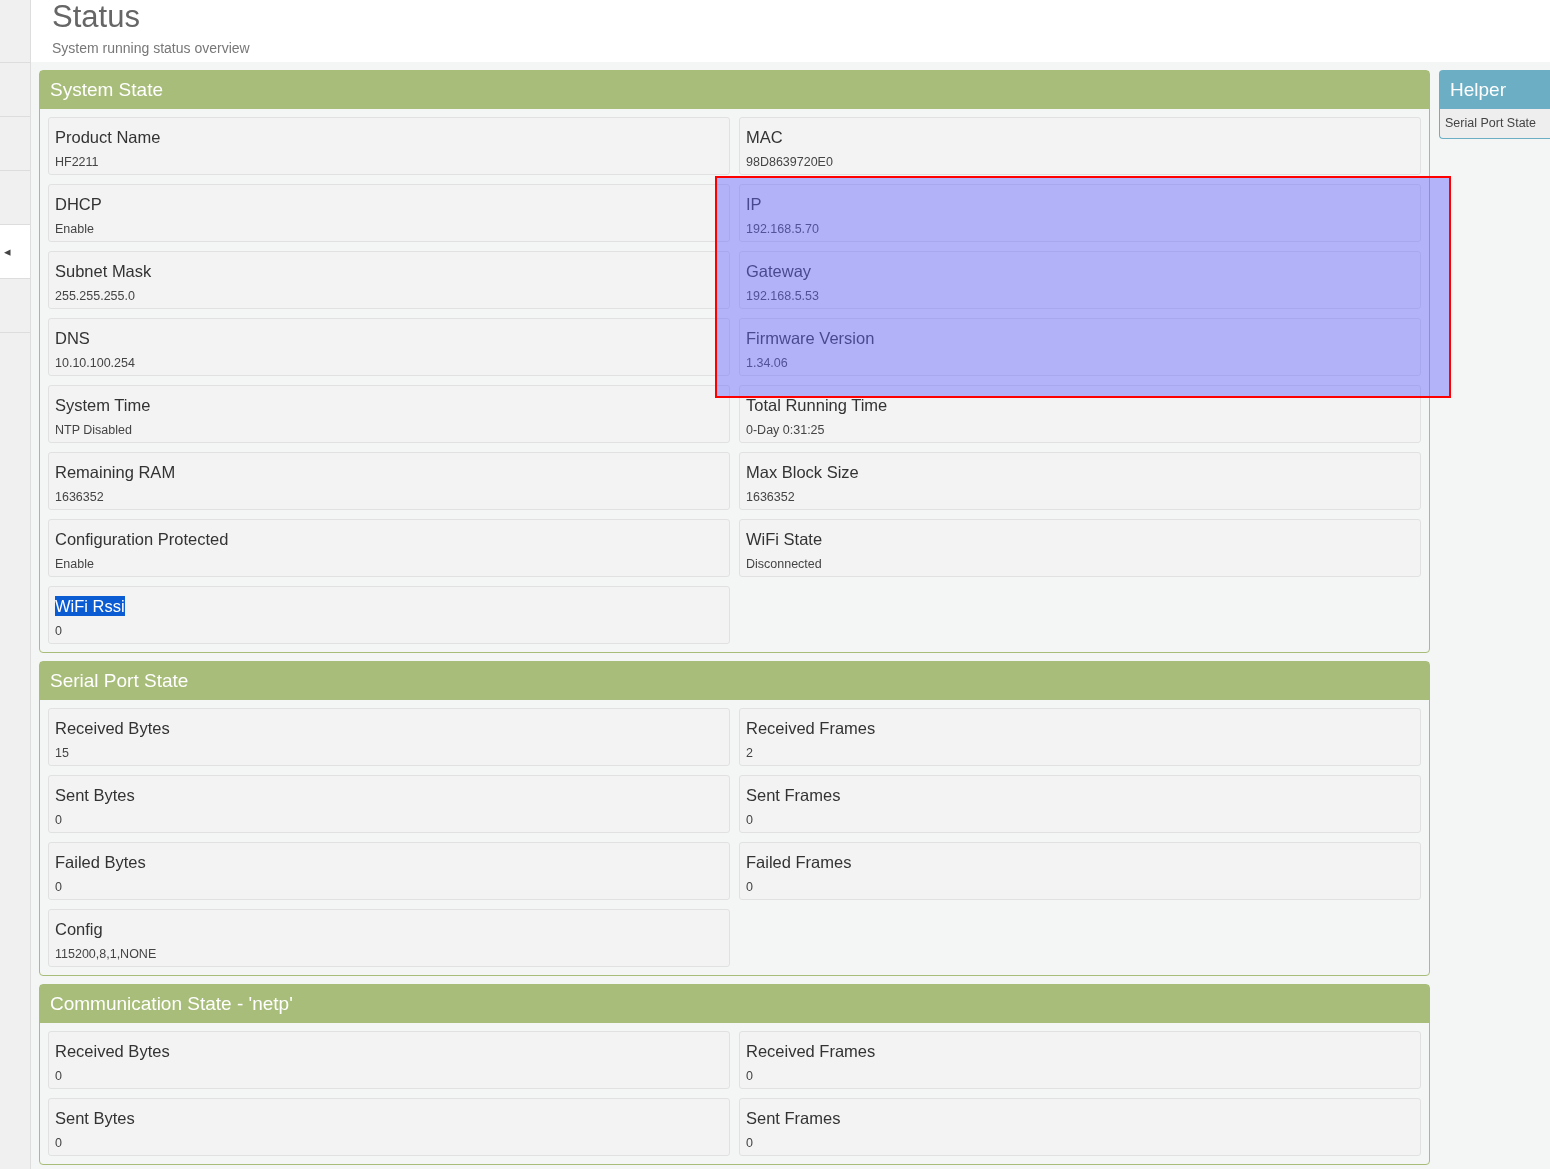 This screenshot has width=1550, height=1169. Describe the element at coordinates (151, 48) in the screenshot. I see `page-subtitle: System running status overview` at that location.